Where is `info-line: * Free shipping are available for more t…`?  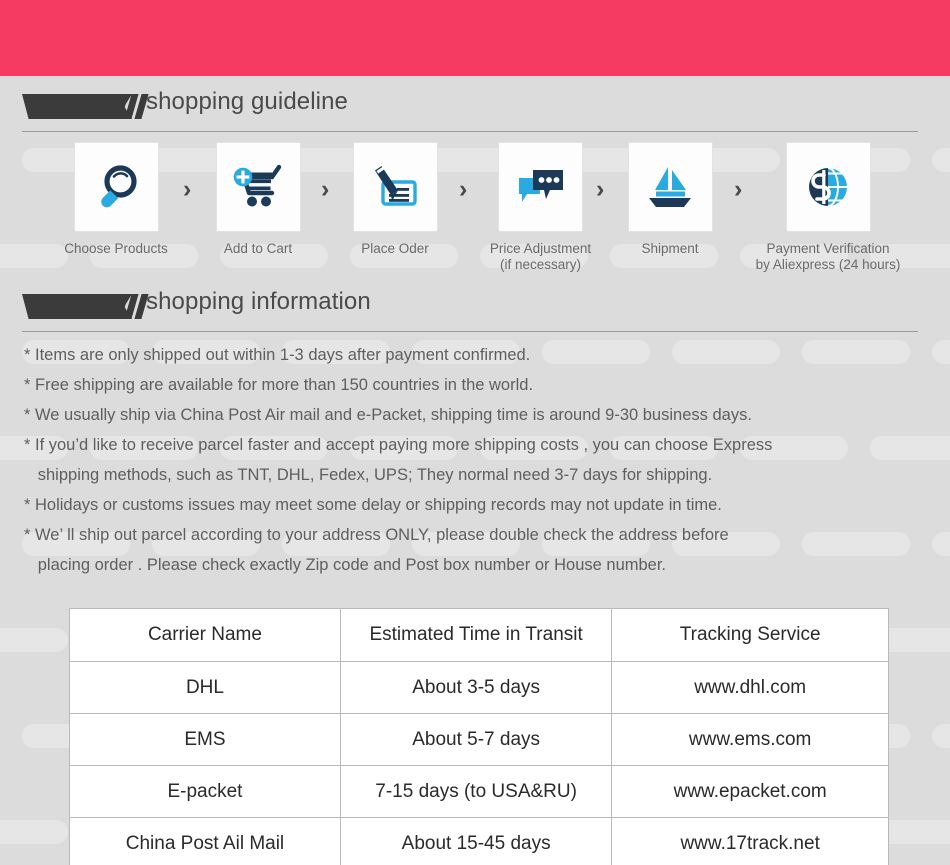
info-line: * Free shipping are available for more t… is located at coordinates (279, 385).